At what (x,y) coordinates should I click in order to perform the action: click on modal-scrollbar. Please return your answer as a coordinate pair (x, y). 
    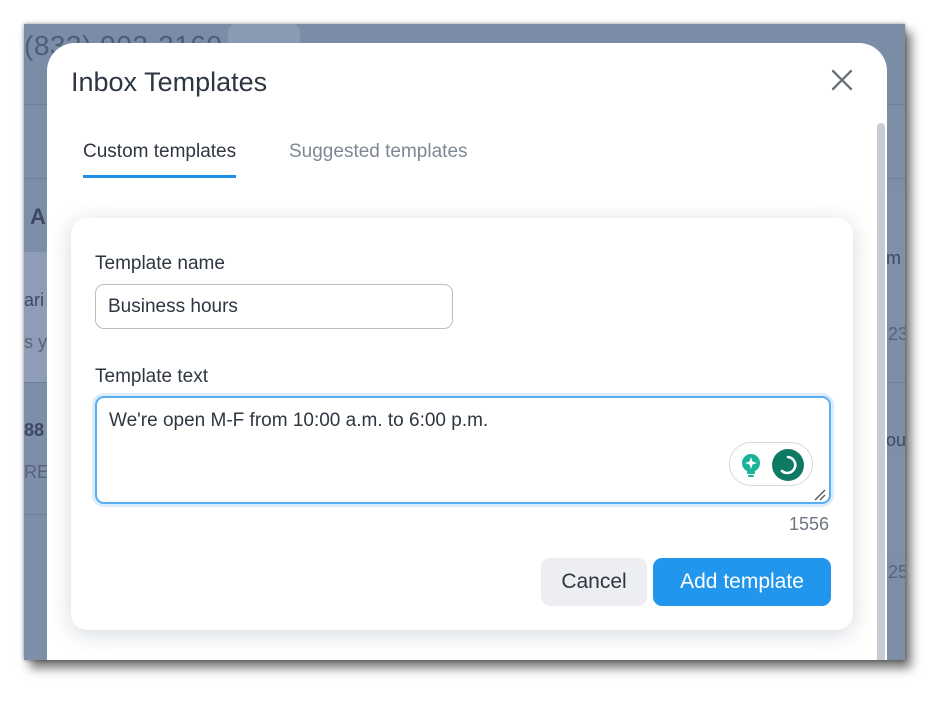
    Looking at the image, I should click on (881, 391).